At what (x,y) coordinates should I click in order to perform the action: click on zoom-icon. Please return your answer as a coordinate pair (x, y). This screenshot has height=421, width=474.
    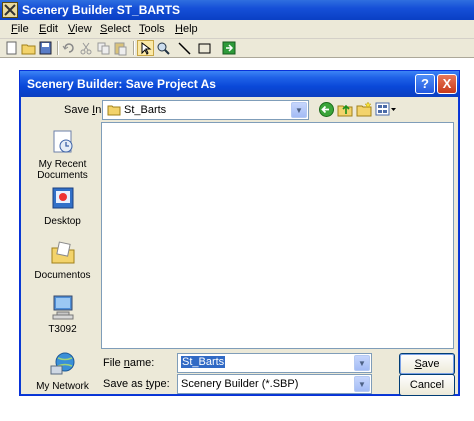
    Looking at the image, I should click on (163, 48).